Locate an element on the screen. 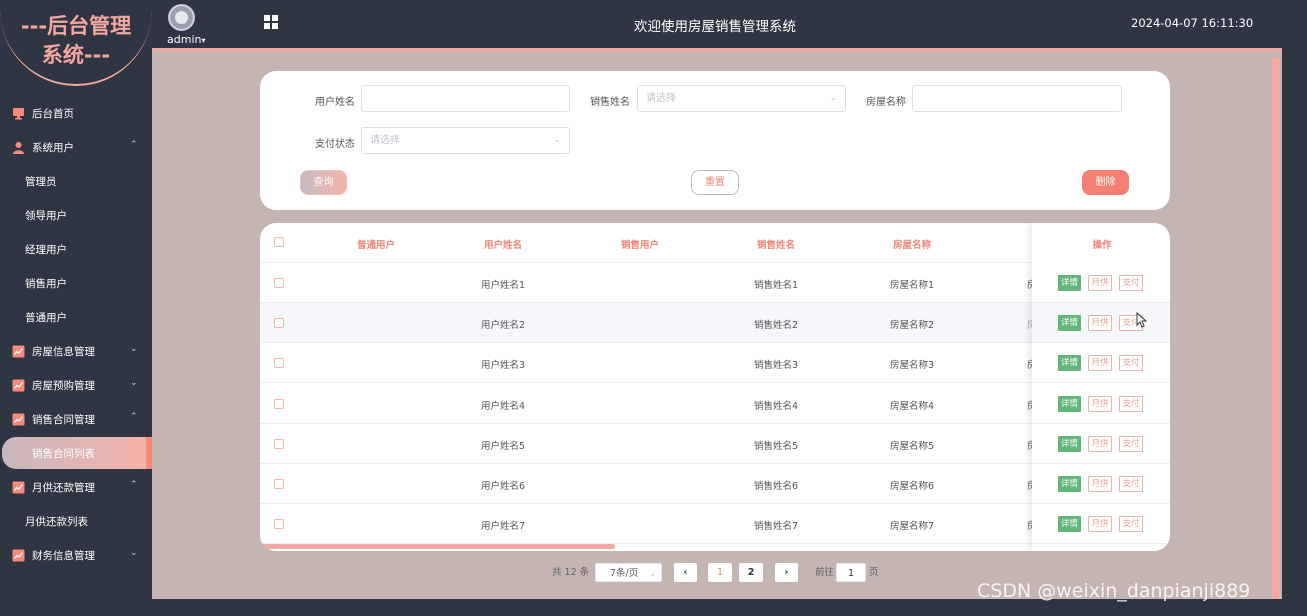 The width and height of the screenshot is (1307, 616). total-count: 共 12 条 is located at coordinates (571, 572).